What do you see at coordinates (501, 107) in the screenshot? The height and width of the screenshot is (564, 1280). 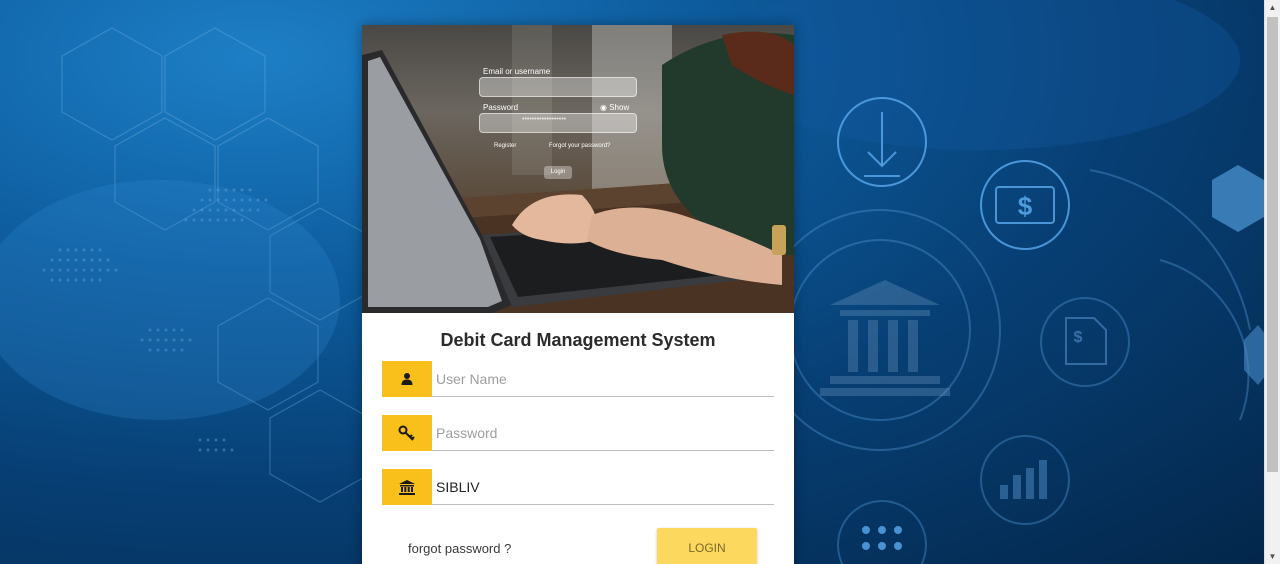 I see `mock-password-label: Password` at bounding box center [501, 107].